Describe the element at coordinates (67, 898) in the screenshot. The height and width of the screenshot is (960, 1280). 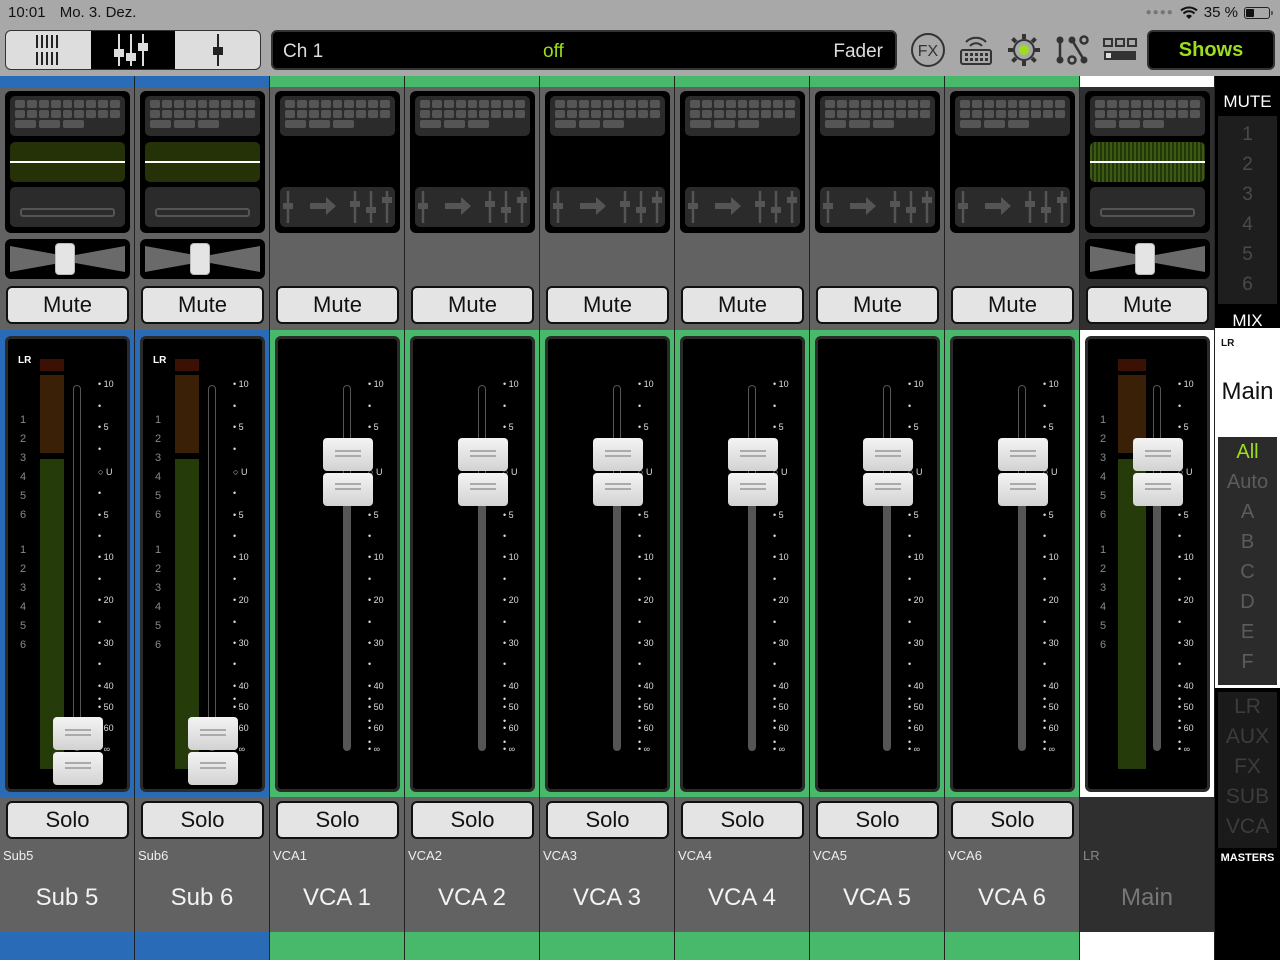
I see `channel-name: Sub 5` at that location.